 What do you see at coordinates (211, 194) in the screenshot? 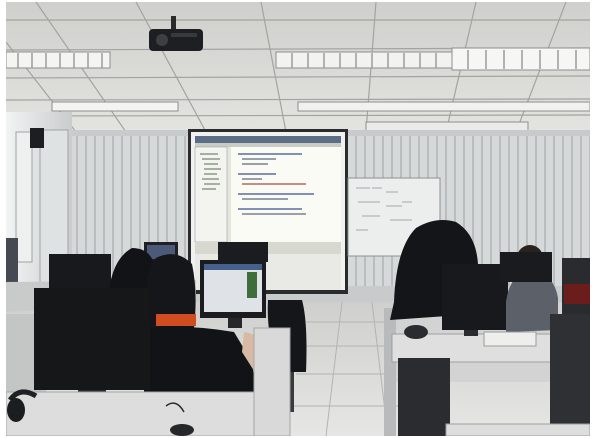
I see `ide-file-tree` at bounding box center [211, 194].